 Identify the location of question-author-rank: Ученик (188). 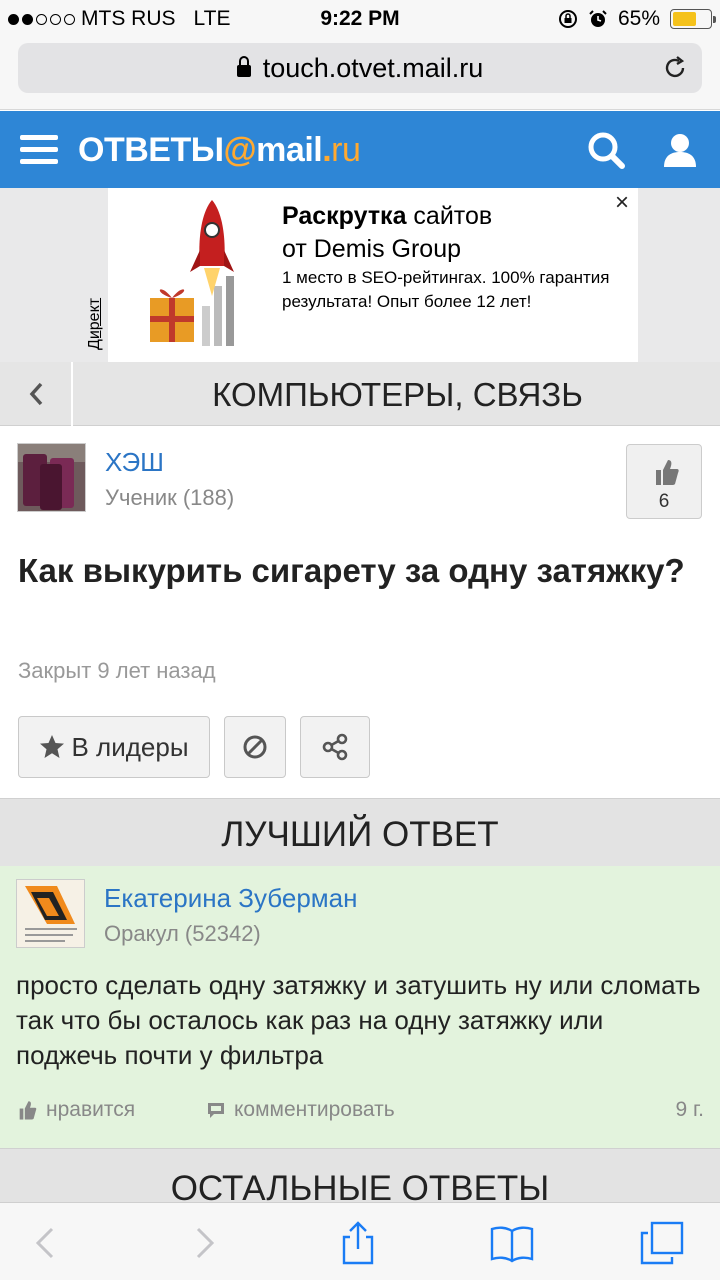
(170, 497).